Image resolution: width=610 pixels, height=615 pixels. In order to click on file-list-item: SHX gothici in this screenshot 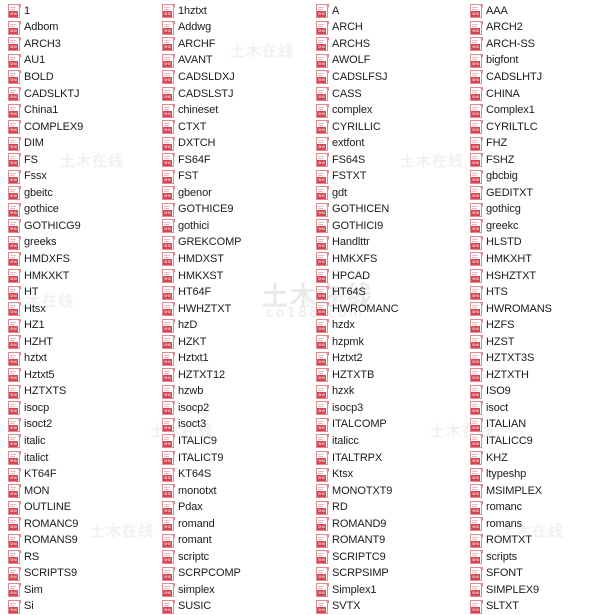, I will do `click(233, 226)`.